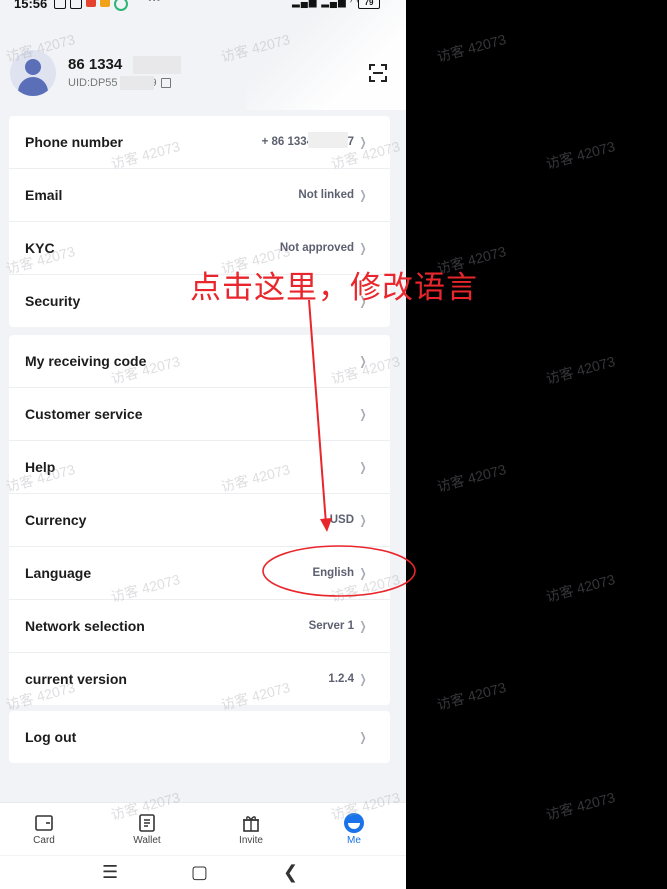 This screenshot has width=667, height=889. What do you see at coordinates (341, 679) in the screenshot?
I see `row-value: 1.2.4` at bounding box center [341, 679].